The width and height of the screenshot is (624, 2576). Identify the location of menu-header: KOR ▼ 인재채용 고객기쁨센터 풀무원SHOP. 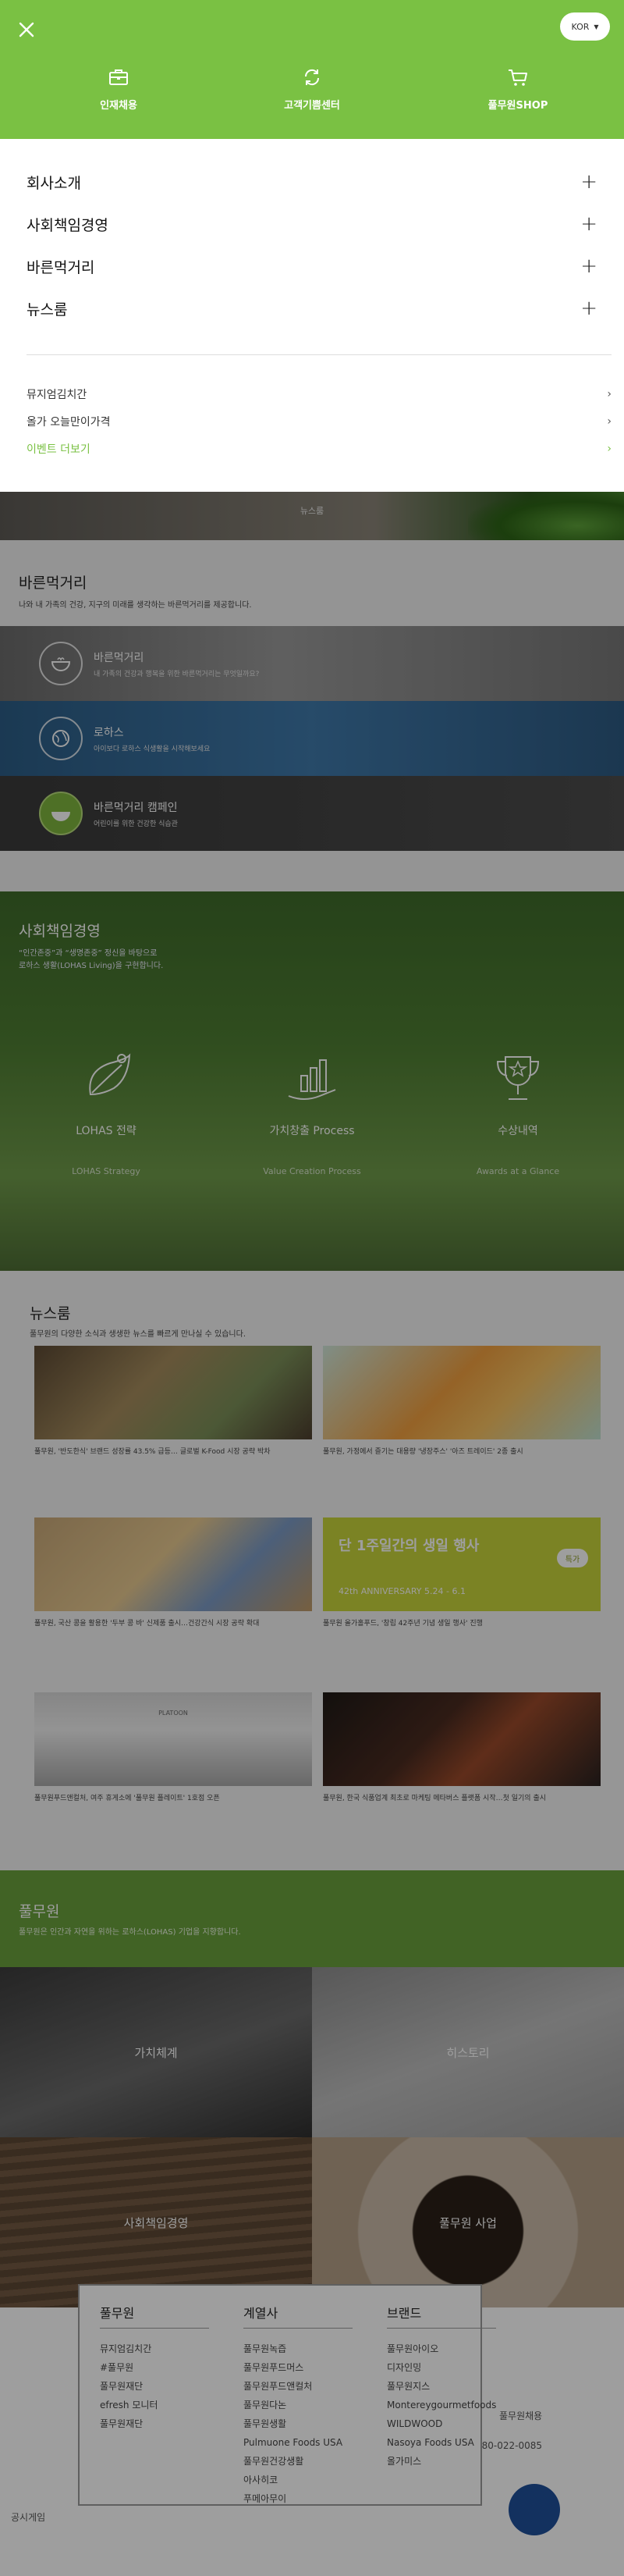
(312, 69).